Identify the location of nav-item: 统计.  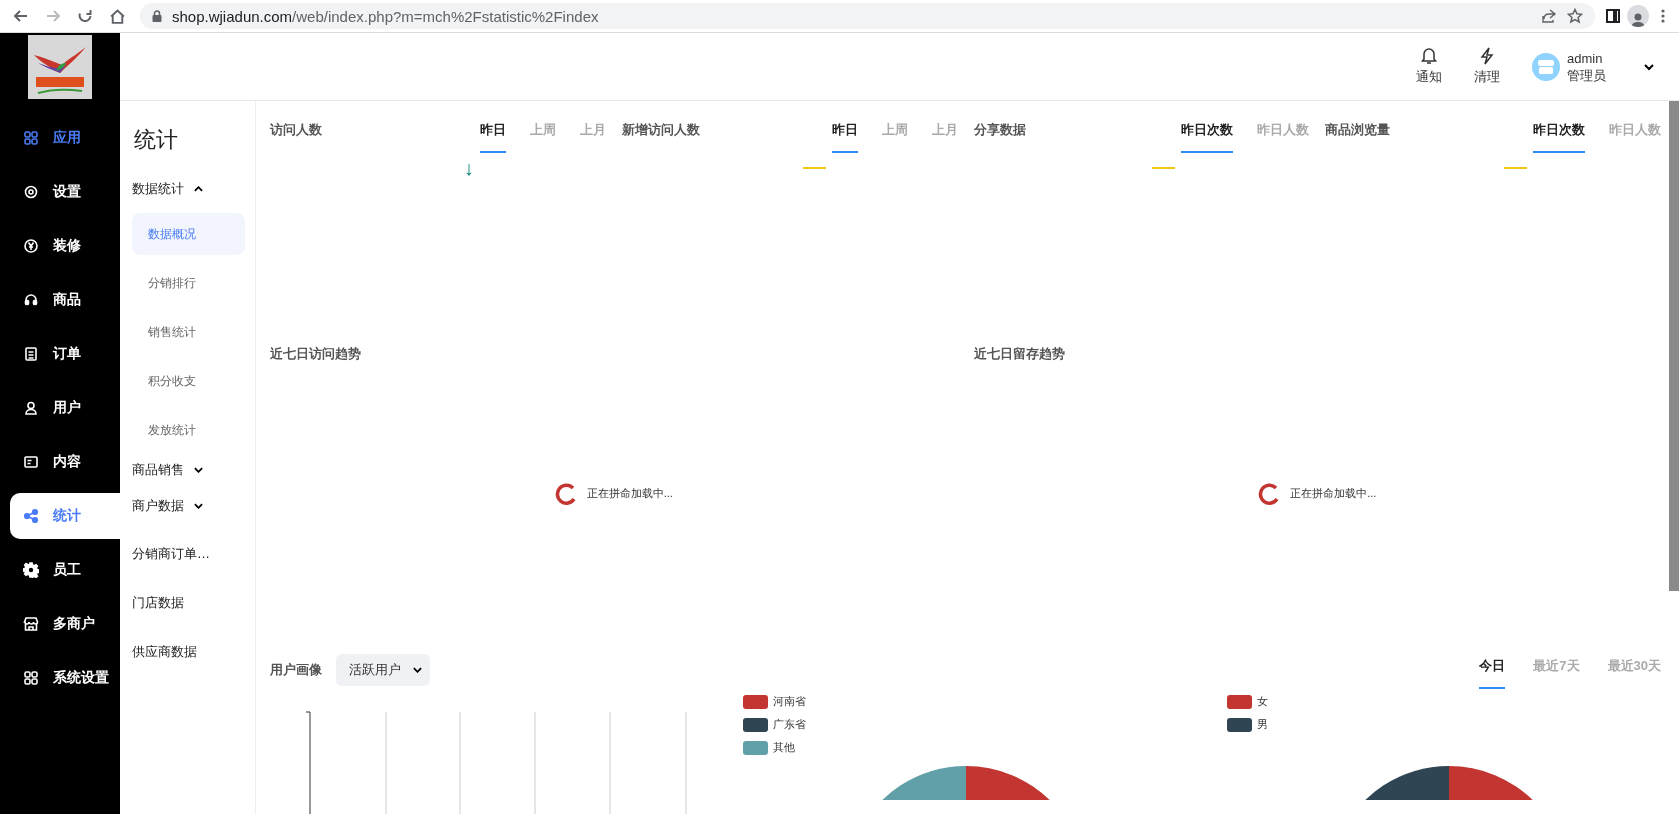
(65, 516).